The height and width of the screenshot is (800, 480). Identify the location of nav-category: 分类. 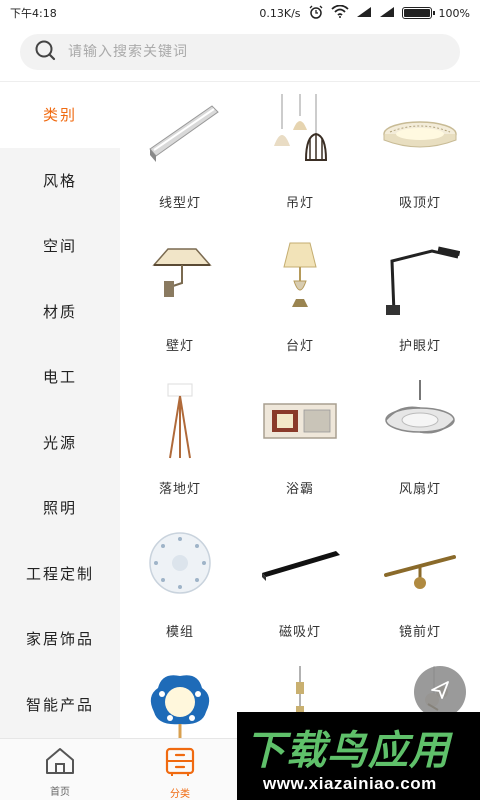
(180, 769).